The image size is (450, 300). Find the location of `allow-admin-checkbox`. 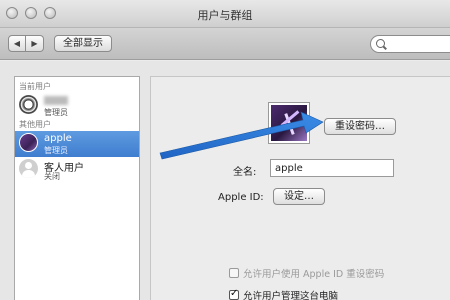

allow-admin-checkbox is located at coordinates (234, 294).